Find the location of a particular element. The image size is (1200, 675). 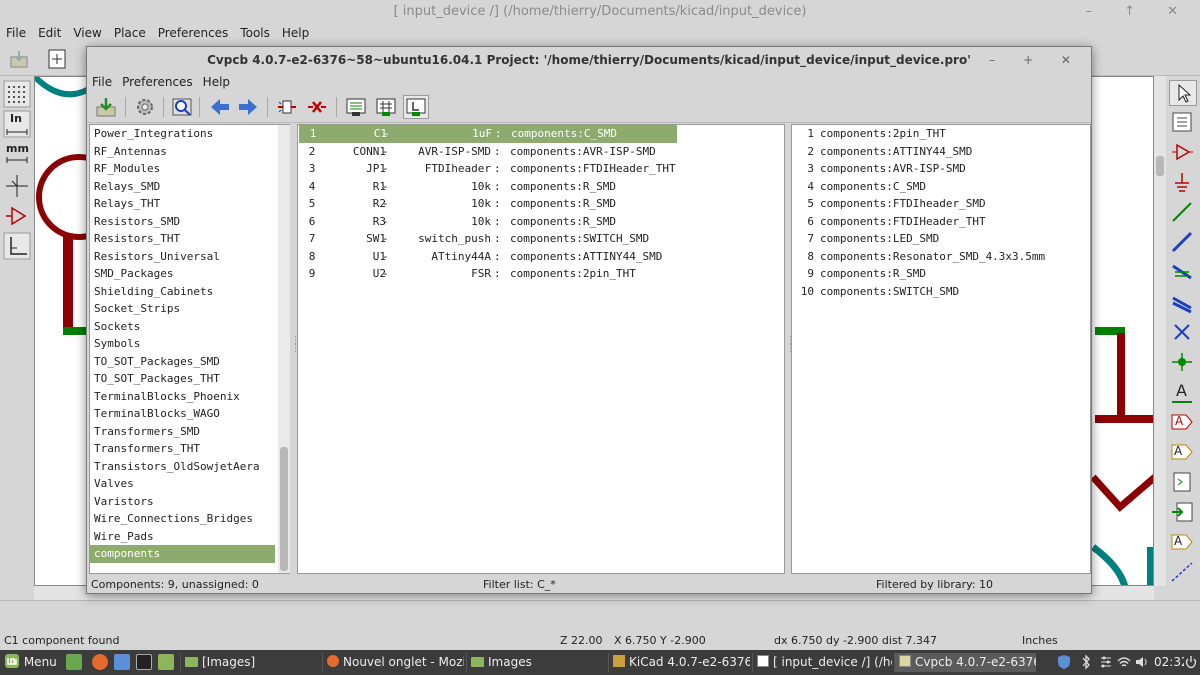

list-item: Wire_Pads is located at coordinates (189, 537).